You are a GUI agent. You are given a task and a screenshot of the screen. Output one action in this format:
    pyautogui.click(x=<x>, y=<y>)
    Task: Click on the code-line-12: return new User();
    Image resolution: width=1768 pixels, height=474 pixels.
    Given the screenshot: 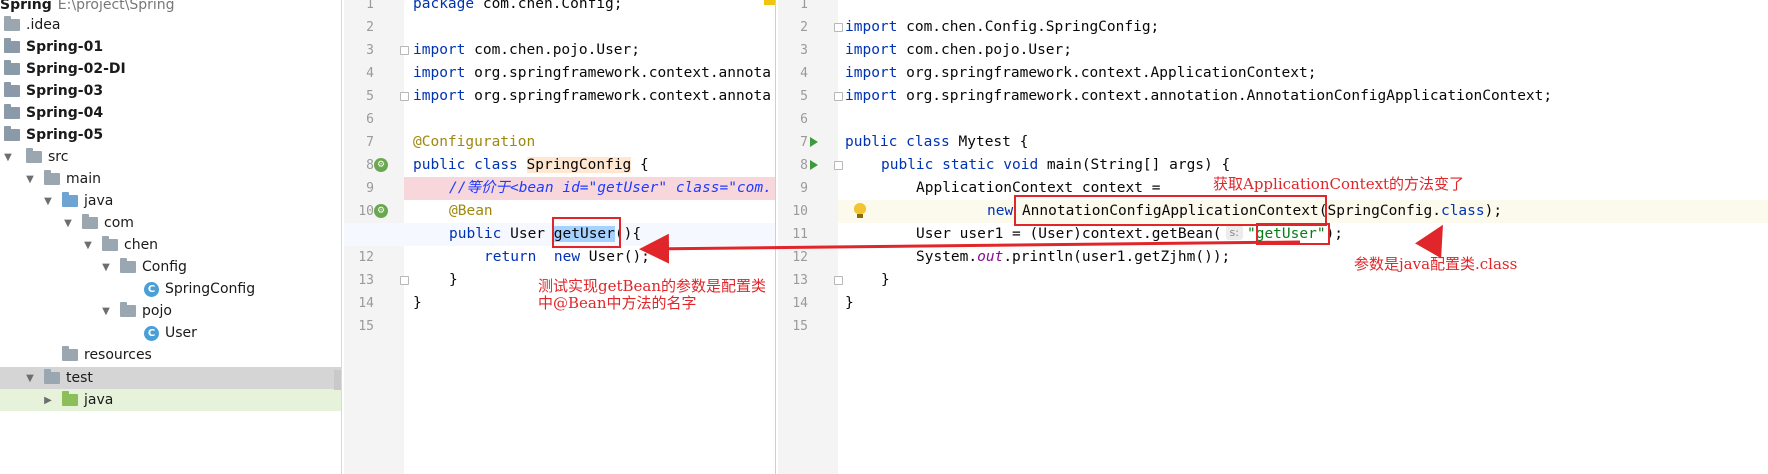 What is the action you would take?
    pyautogui.click(x=567, y=257)
    